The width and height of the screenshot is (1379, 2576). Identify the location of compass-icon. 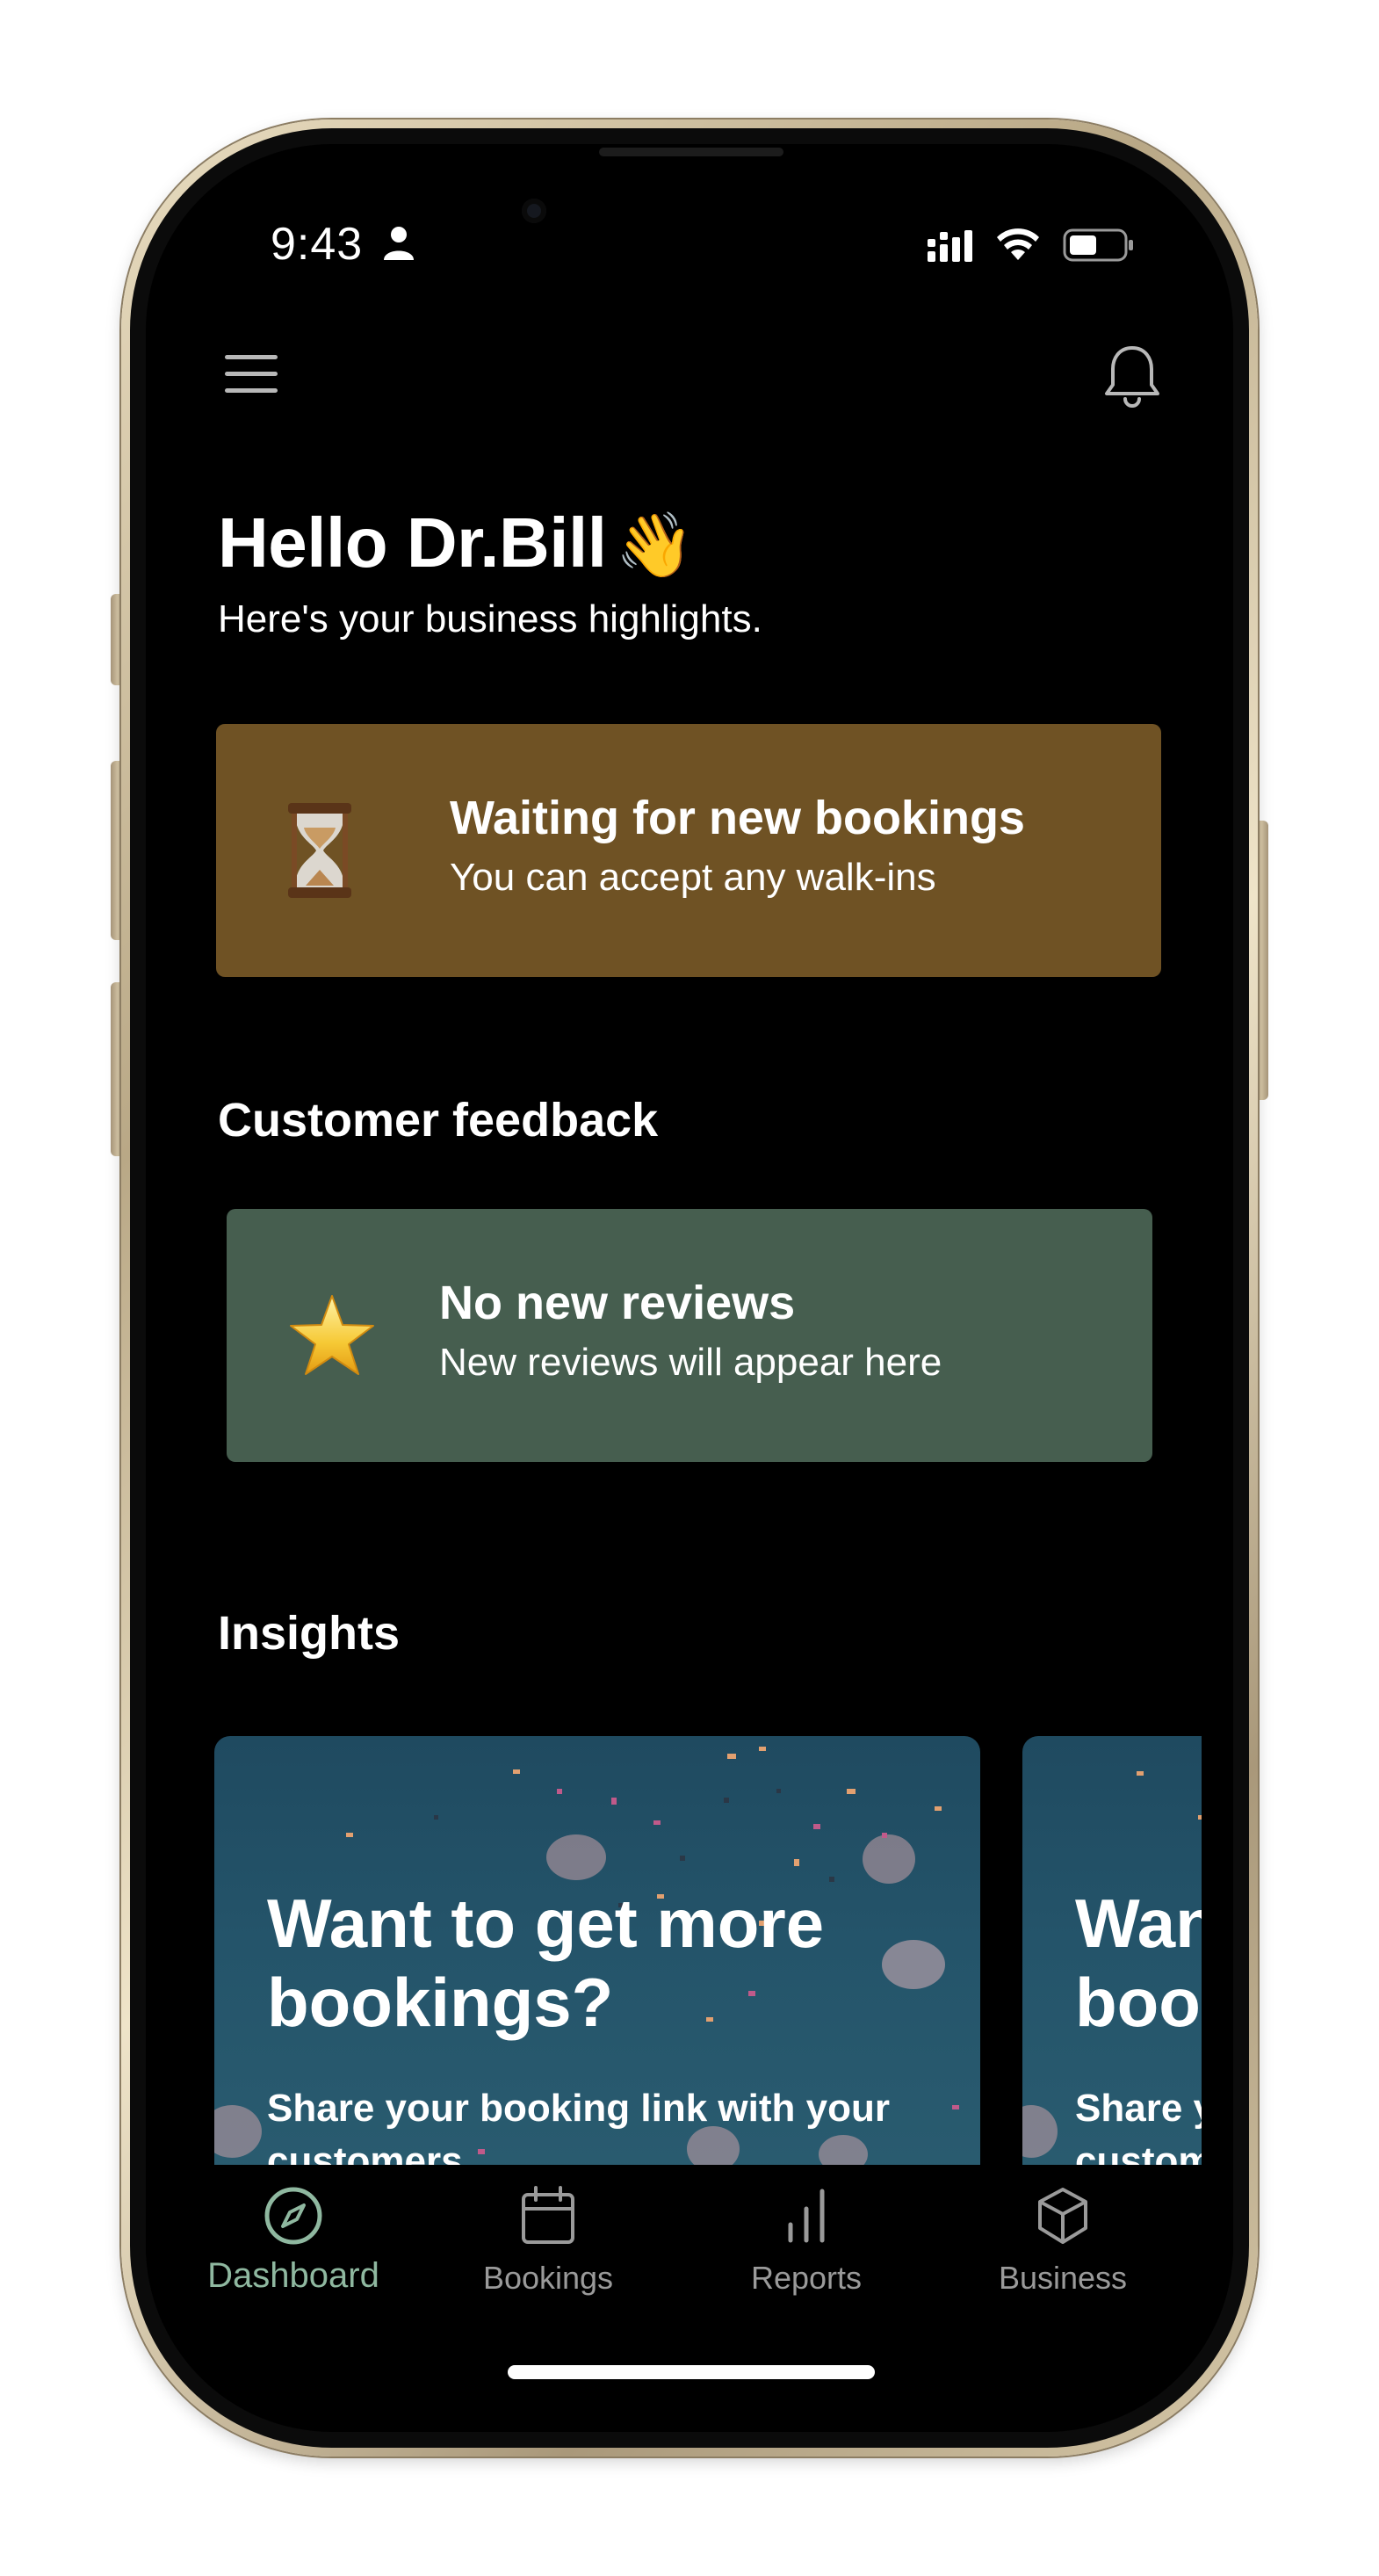
(293, 2216).